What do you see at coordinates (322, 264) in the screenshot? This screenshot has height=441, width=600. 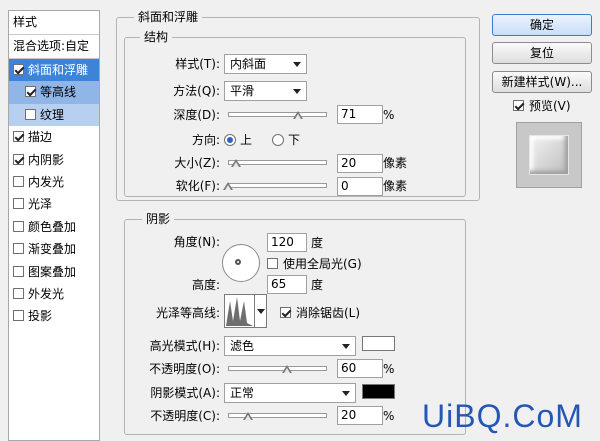 I see `global-light-label: 使用全局光(G)` at bounding box center [322, 264].